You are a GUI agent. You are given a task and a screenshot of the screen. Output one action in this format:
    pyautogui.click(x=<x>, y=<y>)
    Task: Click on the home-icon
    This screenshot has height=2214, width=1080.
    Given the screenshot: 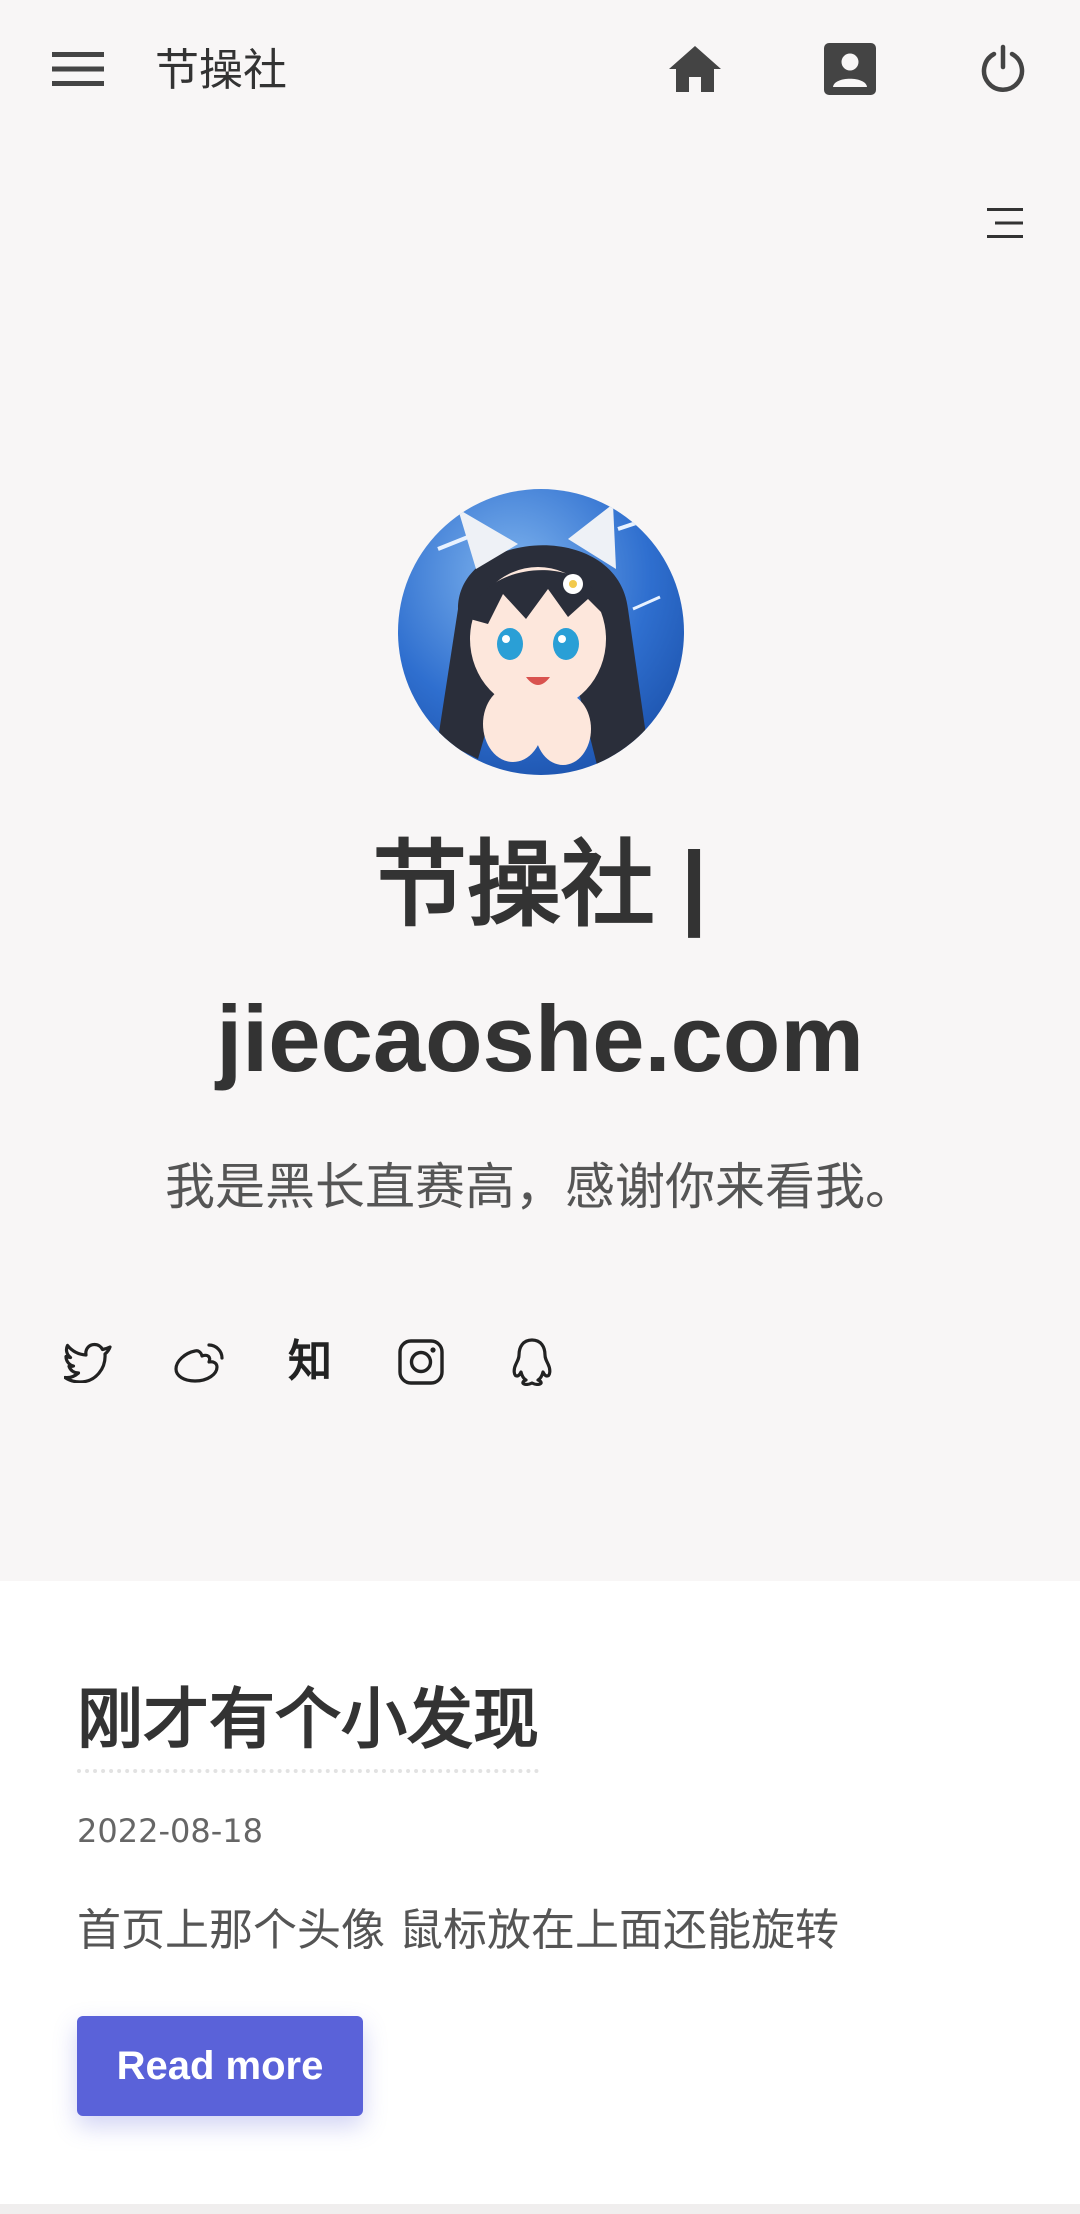 What is the action you would take?
    pyautogui.click(x=695, y=71)
    